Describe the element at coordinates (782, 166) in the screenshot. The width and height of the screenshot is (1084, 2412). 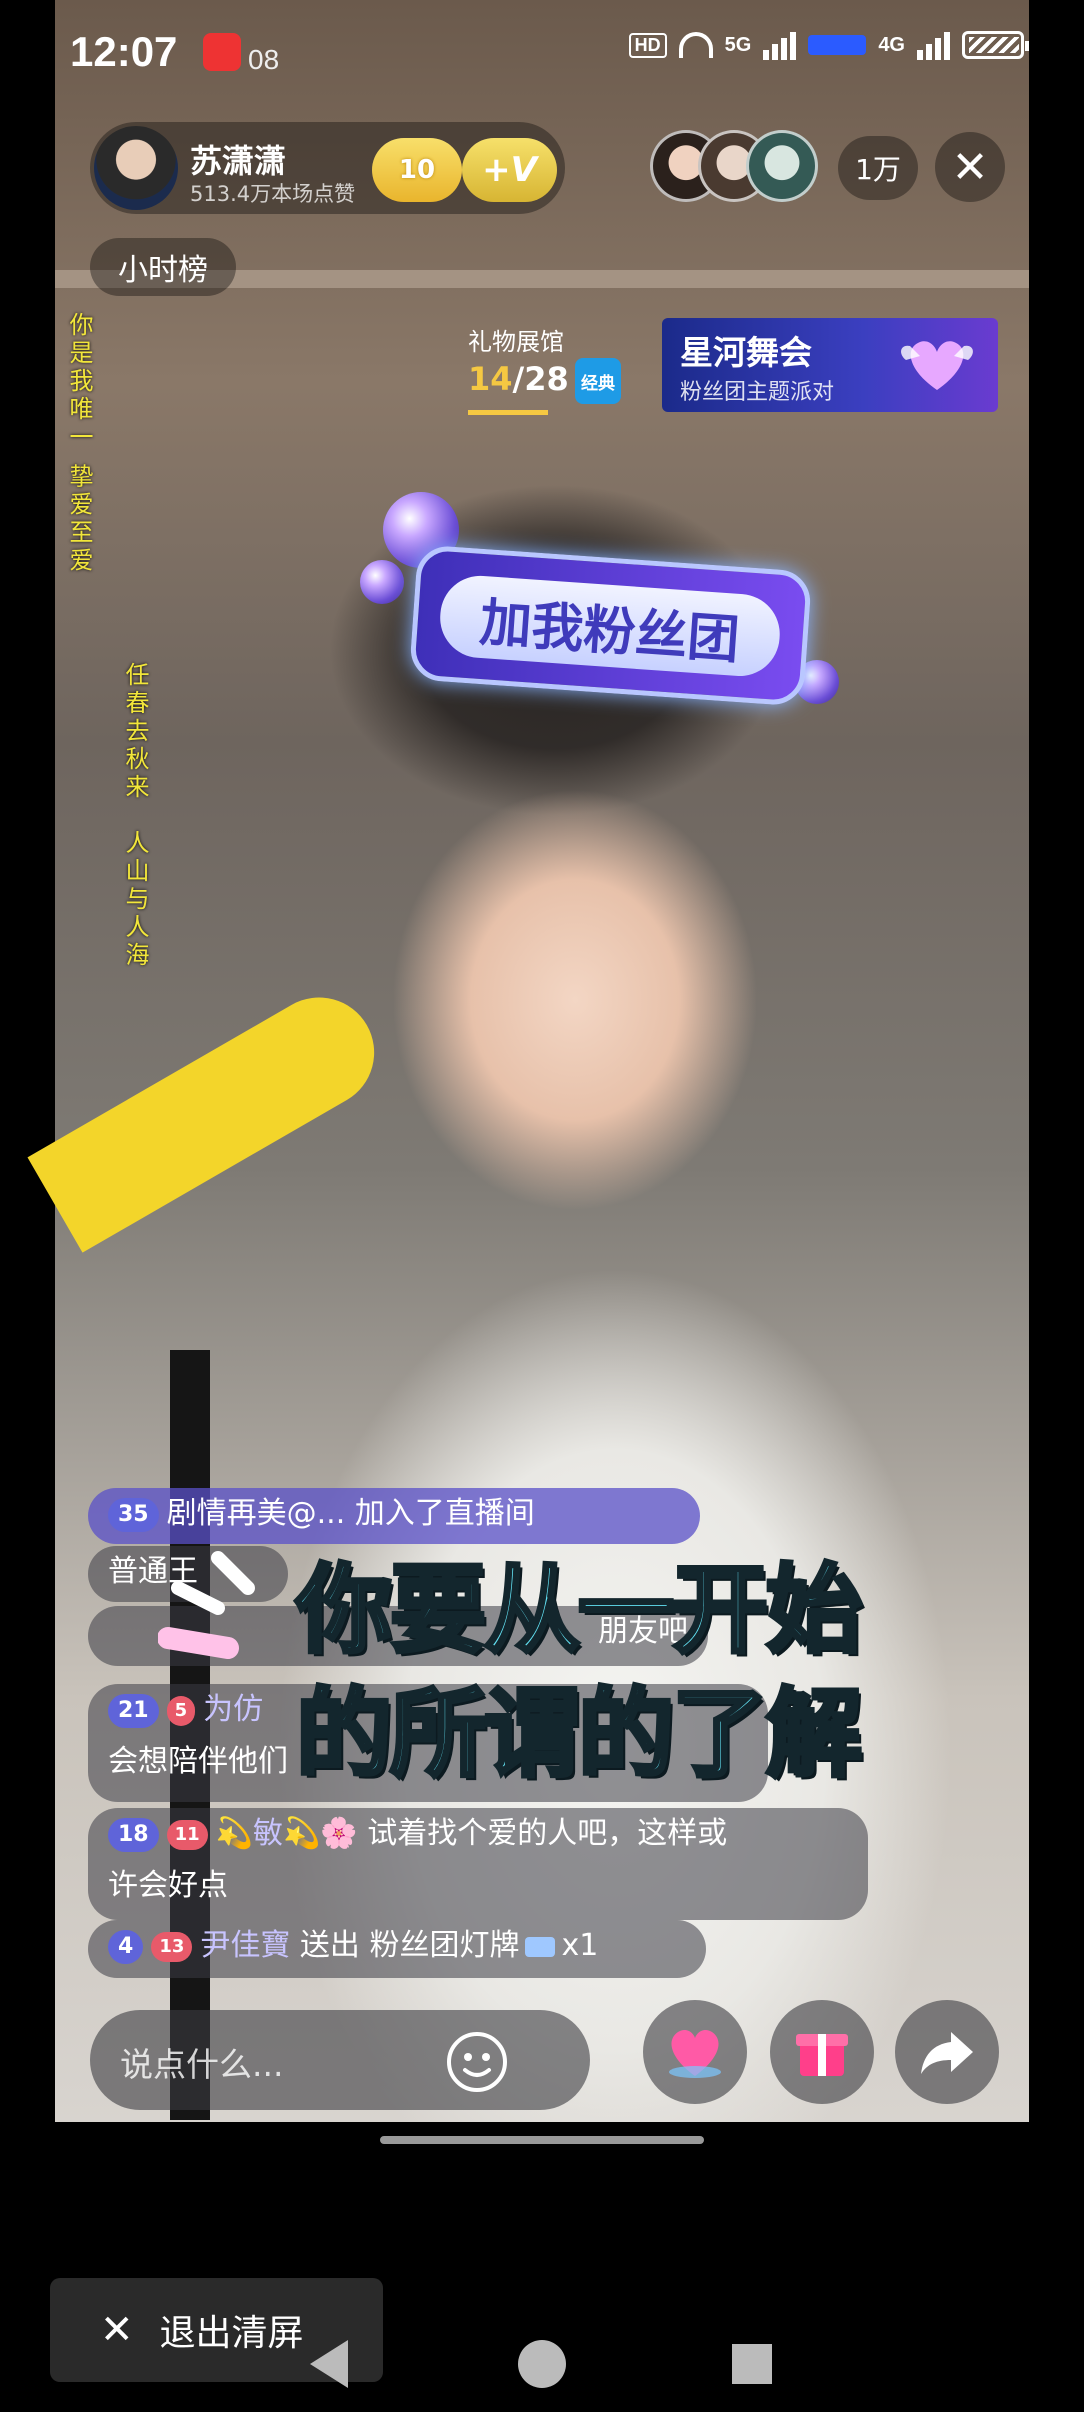
I see `viewer-avatar` at that location.